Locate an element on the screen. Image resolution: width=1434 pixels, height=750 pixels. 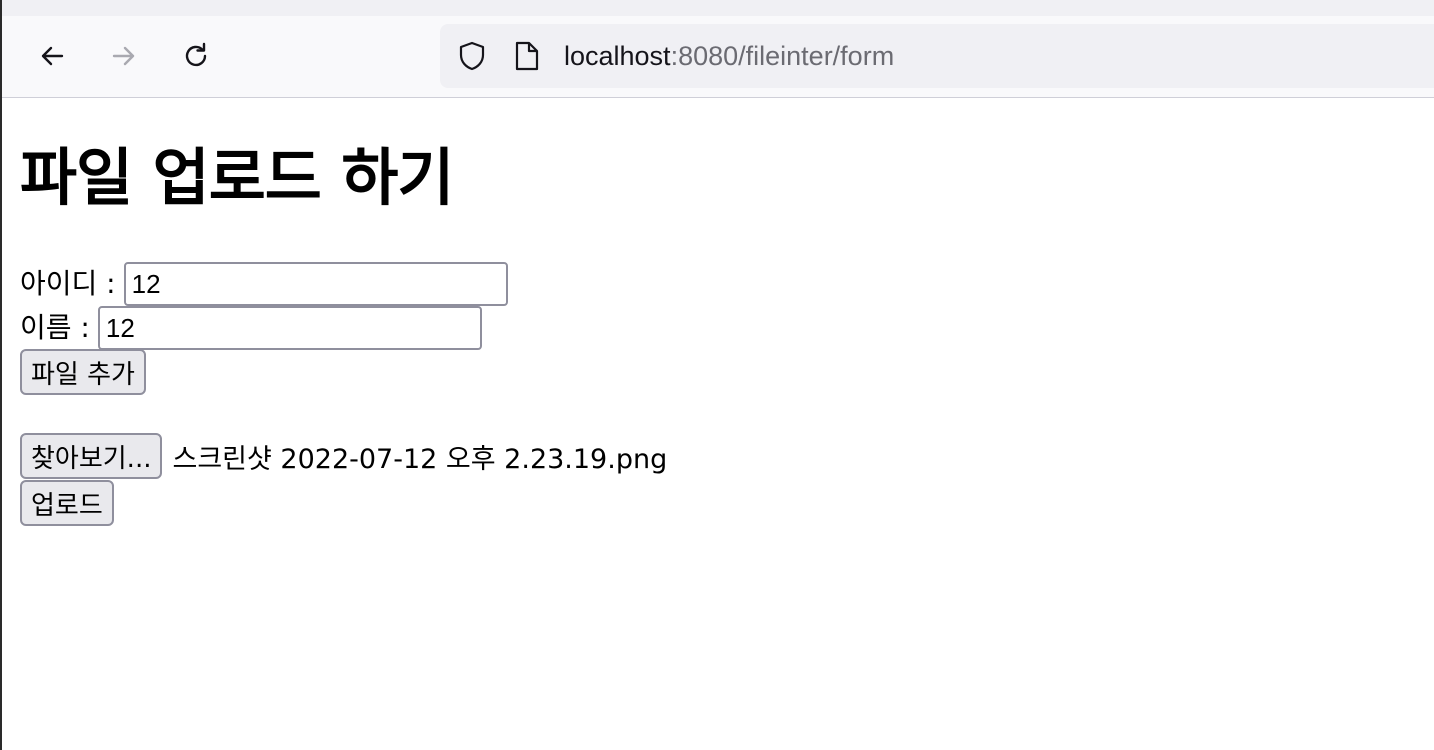
reload-icon is located at coordinates (196, 54).